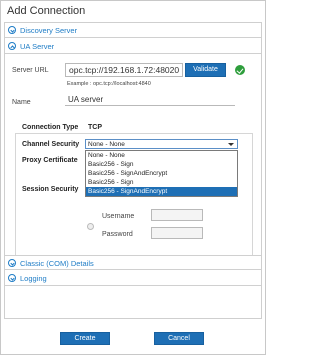 The height and width of the screenshot is (355, 320). I want to click on valid-check-icon, so click(240, 70).